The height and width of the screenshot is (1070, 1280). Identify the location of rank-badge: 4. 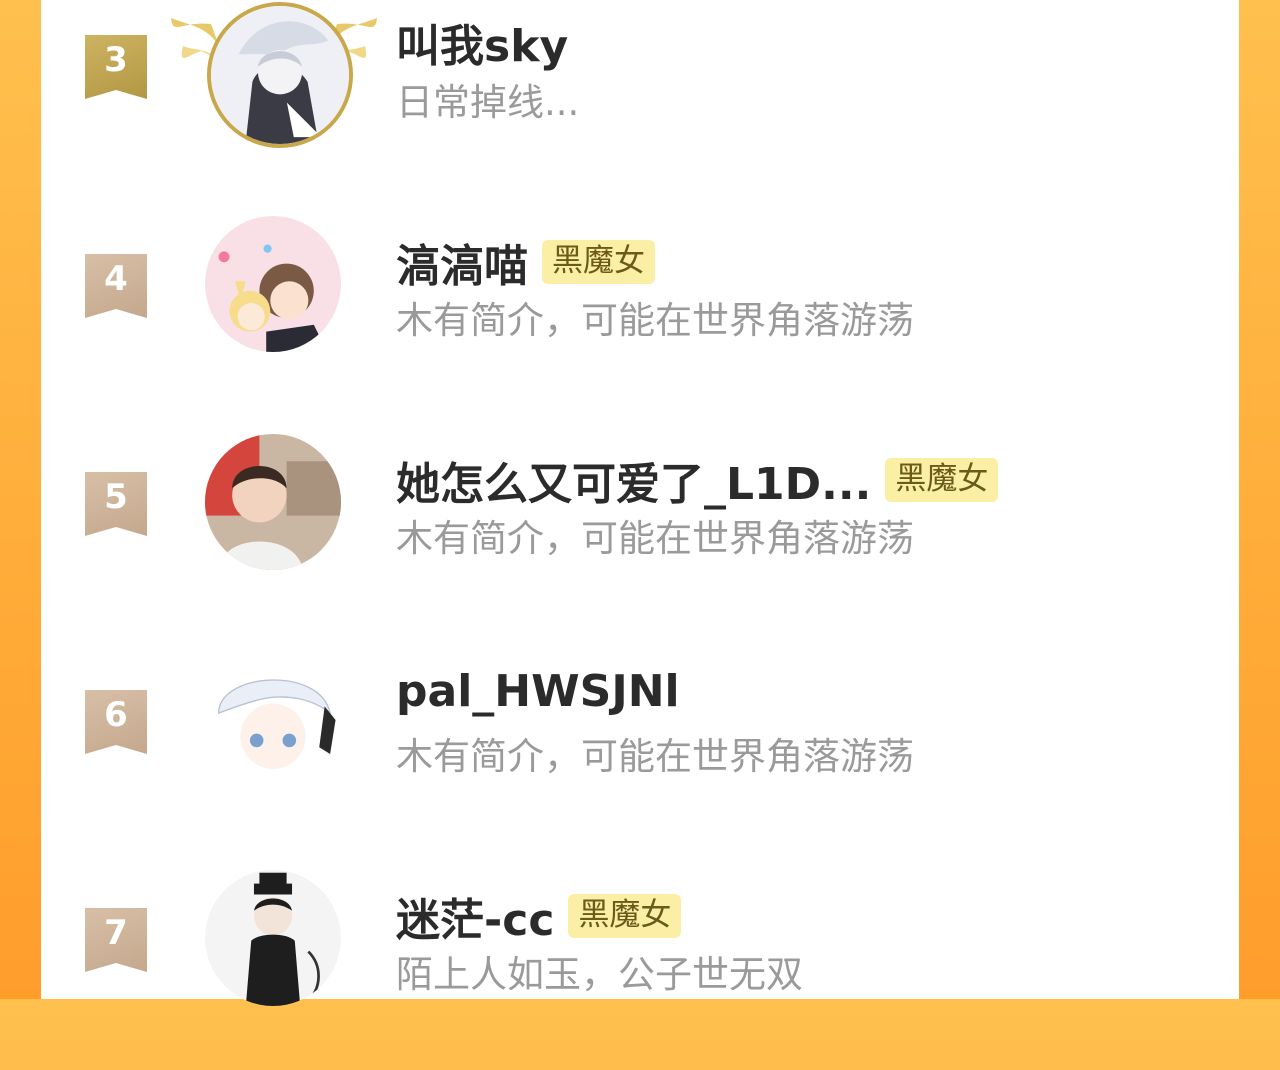
(116, 286).